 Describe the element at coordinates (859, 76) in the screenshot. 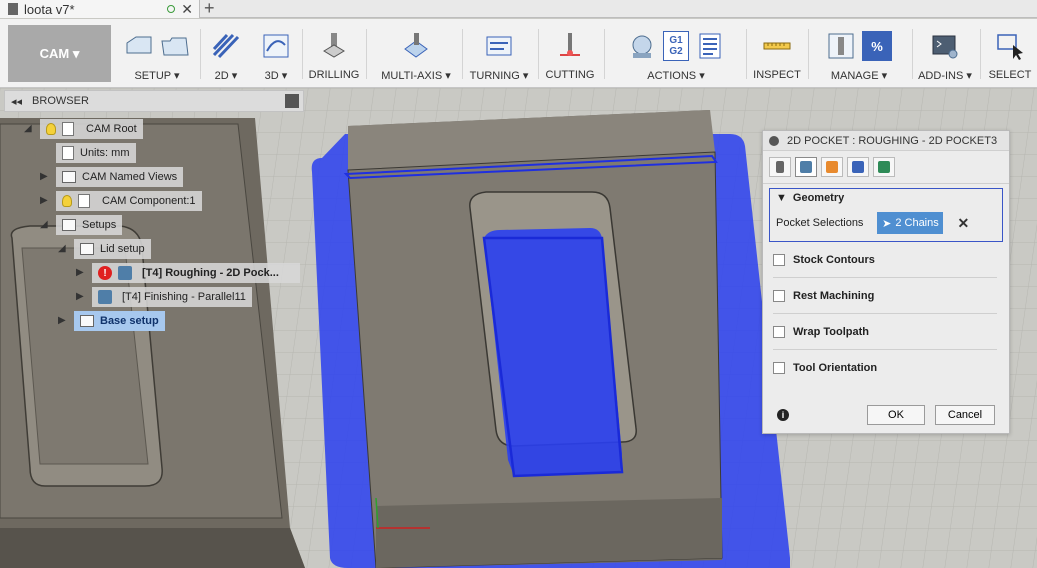

I see `manage-label: MANAGE ▾` at that location.